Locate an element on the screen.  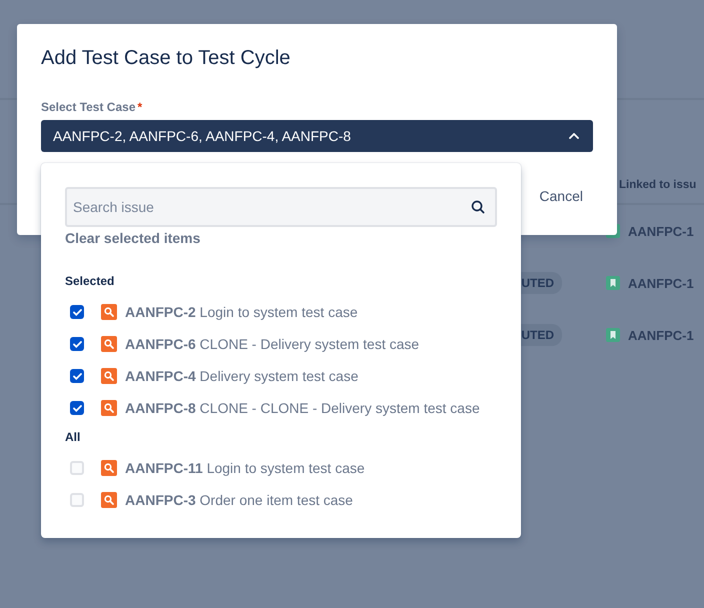
option-label: AANFPC-4 Delivery system test case is located at coordinates (241, 376).